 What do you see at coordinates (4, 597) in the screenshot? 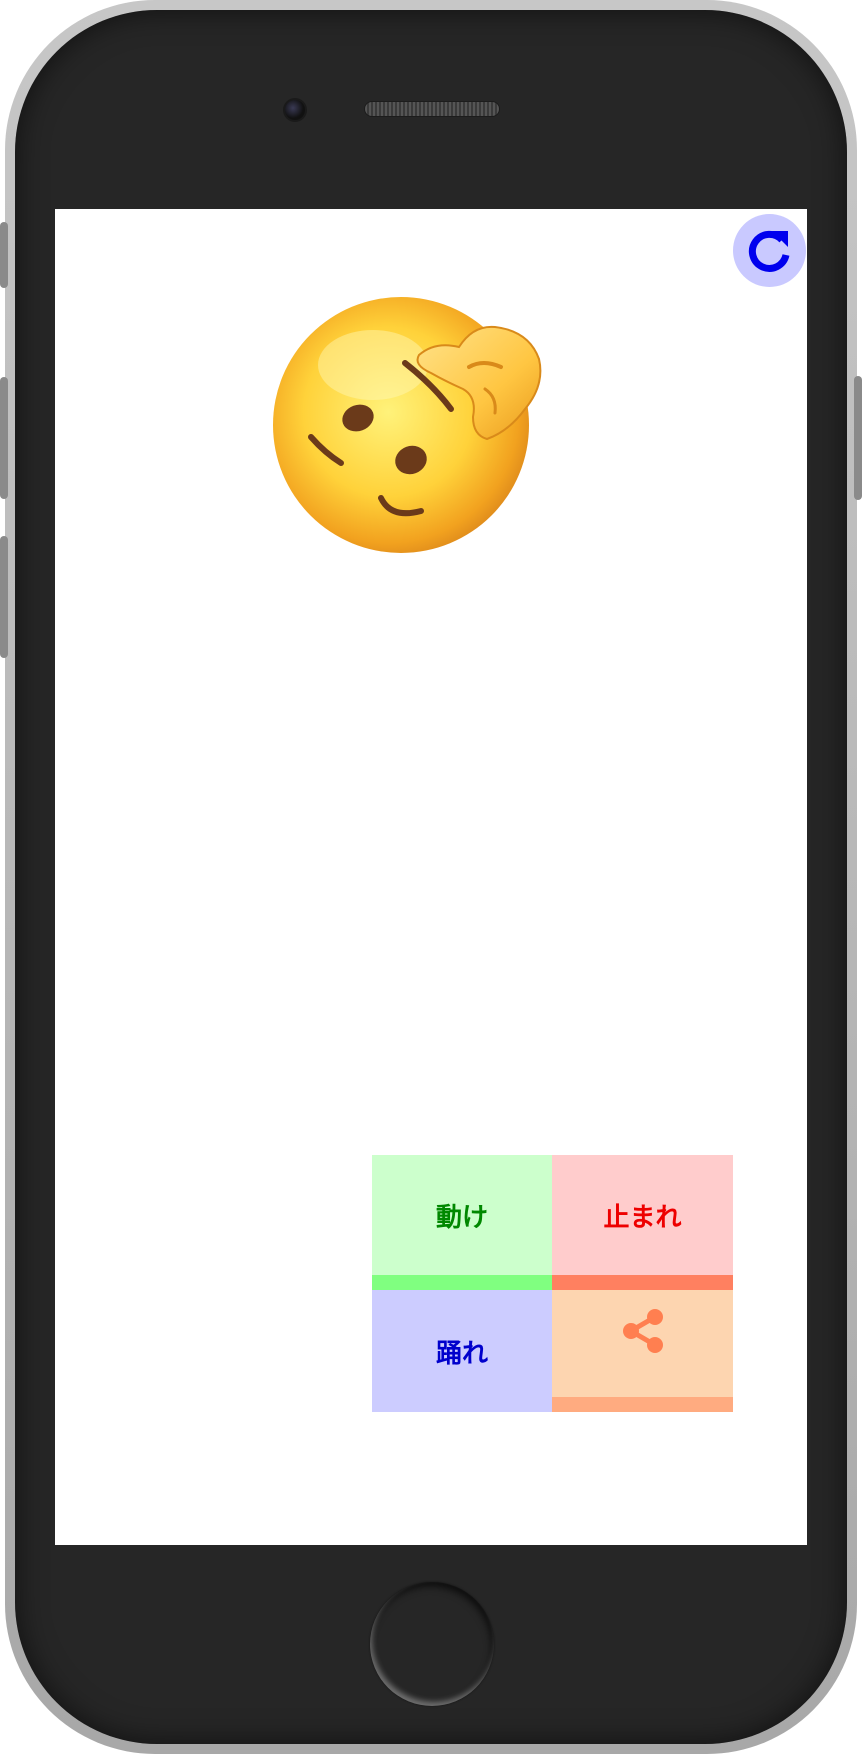
I see `volume-down-button` at bounding box center [4, 597].